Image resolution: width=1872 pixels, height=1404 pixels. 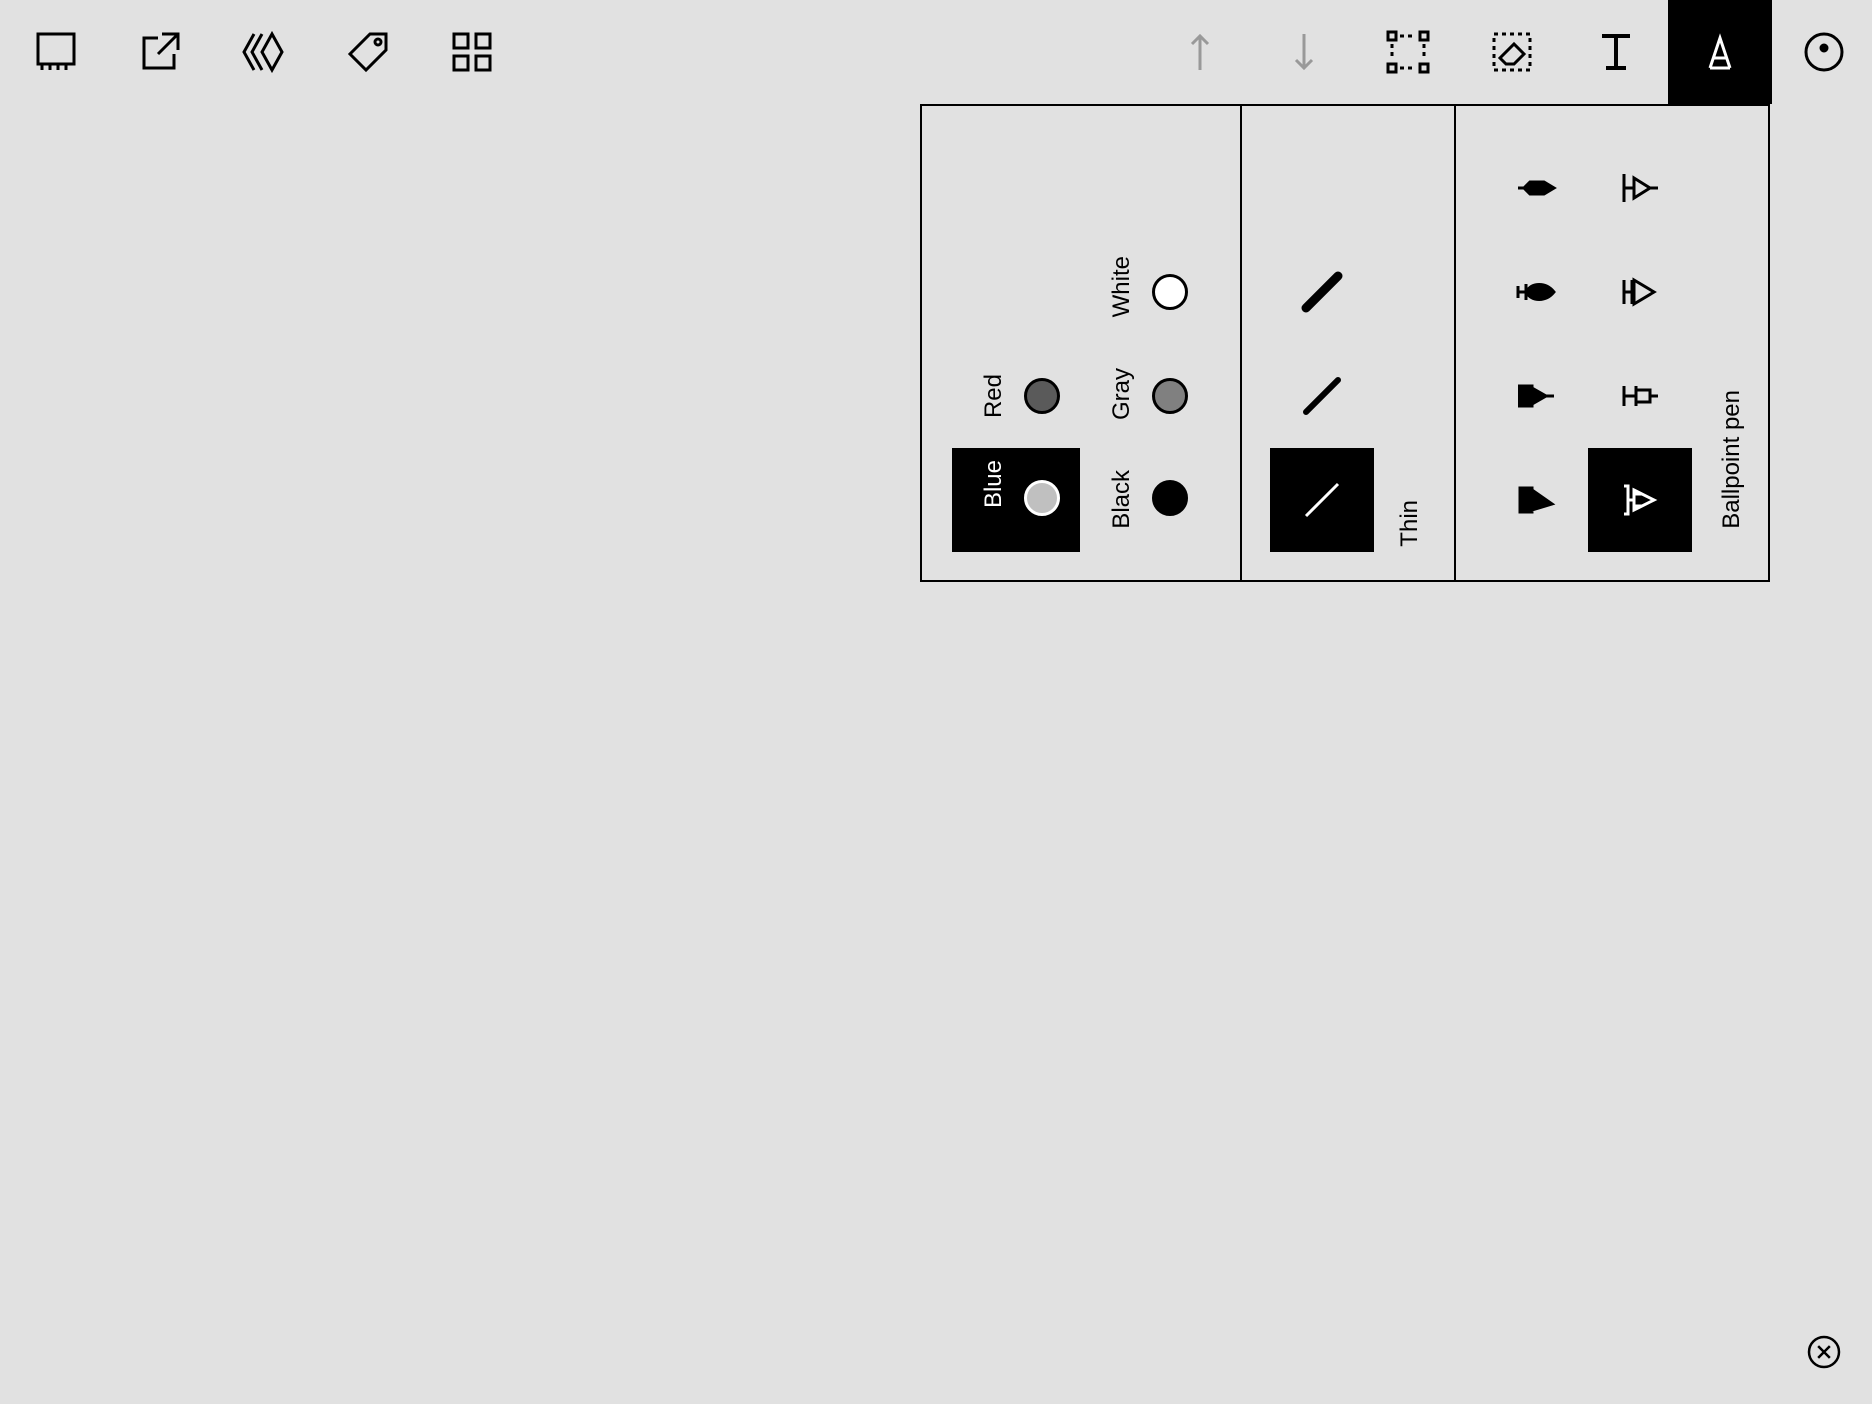 I want to click on paintbrush-icon, so click(x=1536, y=292).